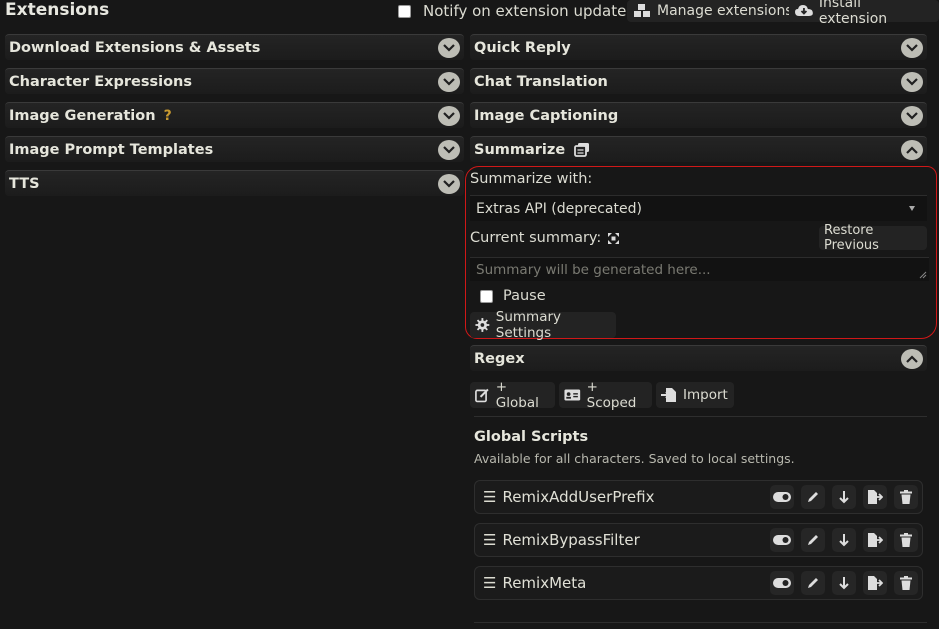 The height and width of the screenshot is (629, 939). What do you see at coordinates (404, 11) in the screenshot?
I see `notify-checkbox` at bounding box center [404, 11].